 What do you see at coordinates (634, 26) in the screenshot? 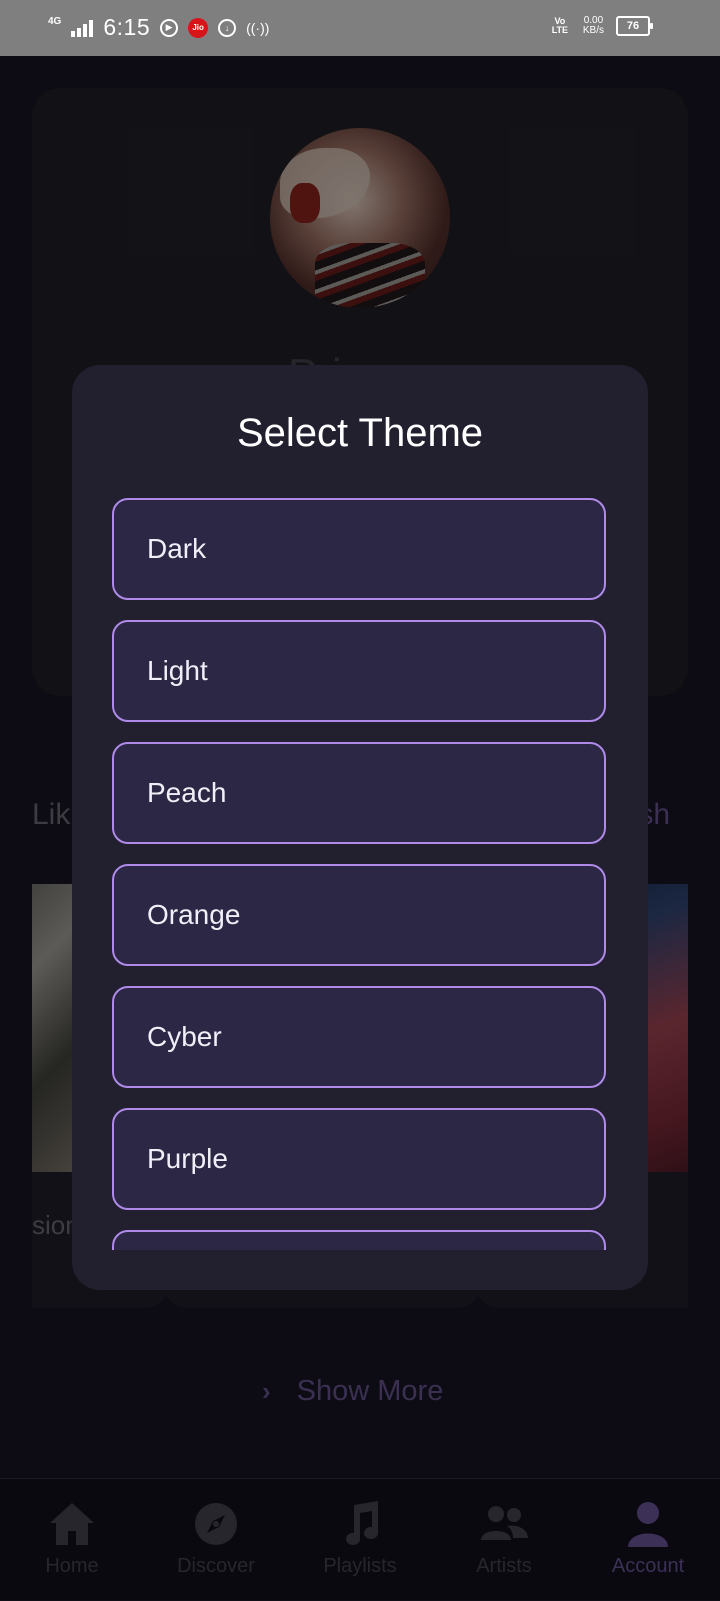
I see `battery-icon: 76` at bounding box center [634, 26].